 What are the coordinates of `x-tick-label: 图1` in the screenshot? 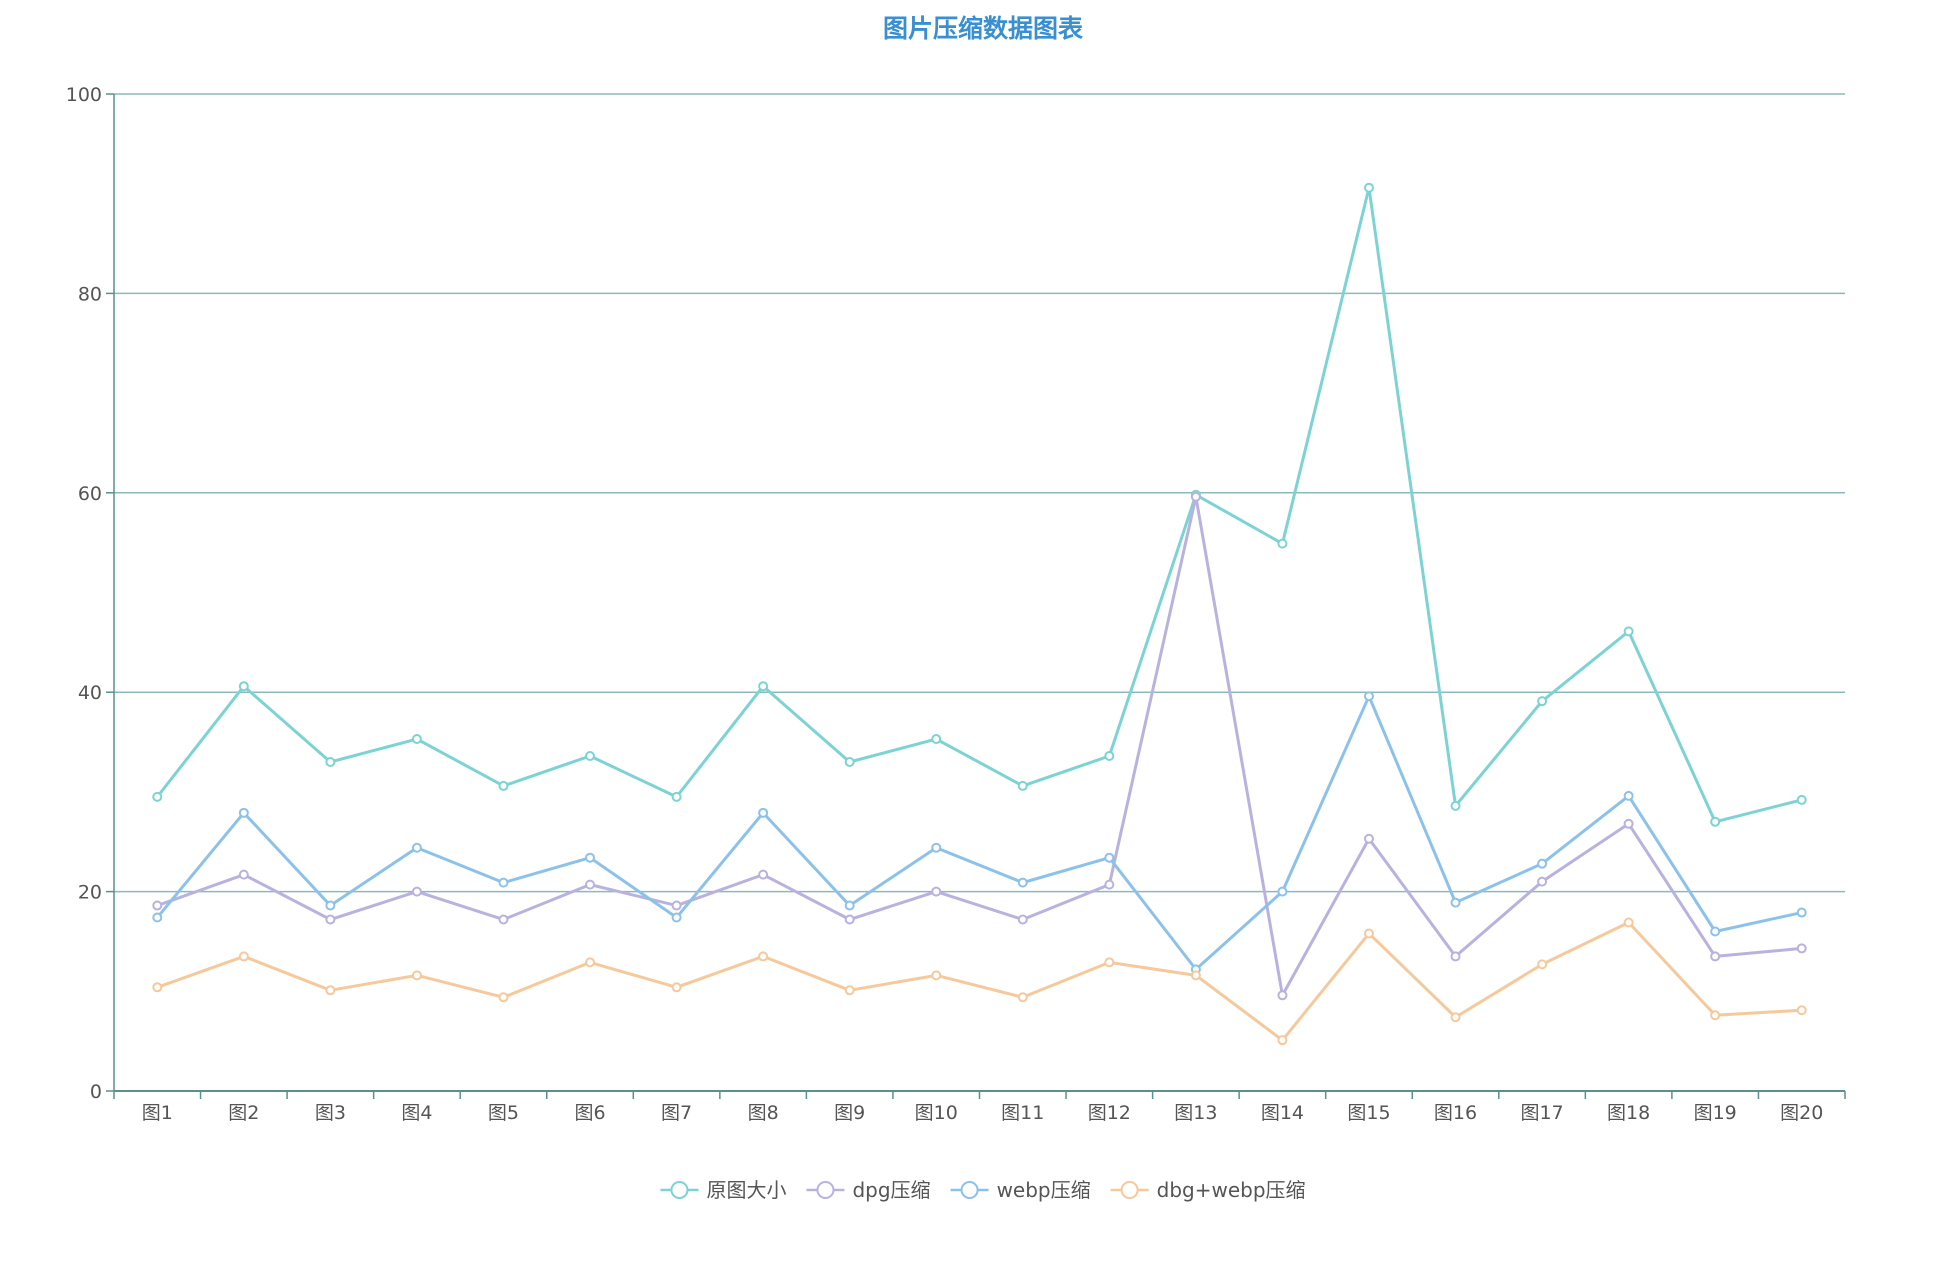 It's located at (157, 1113).